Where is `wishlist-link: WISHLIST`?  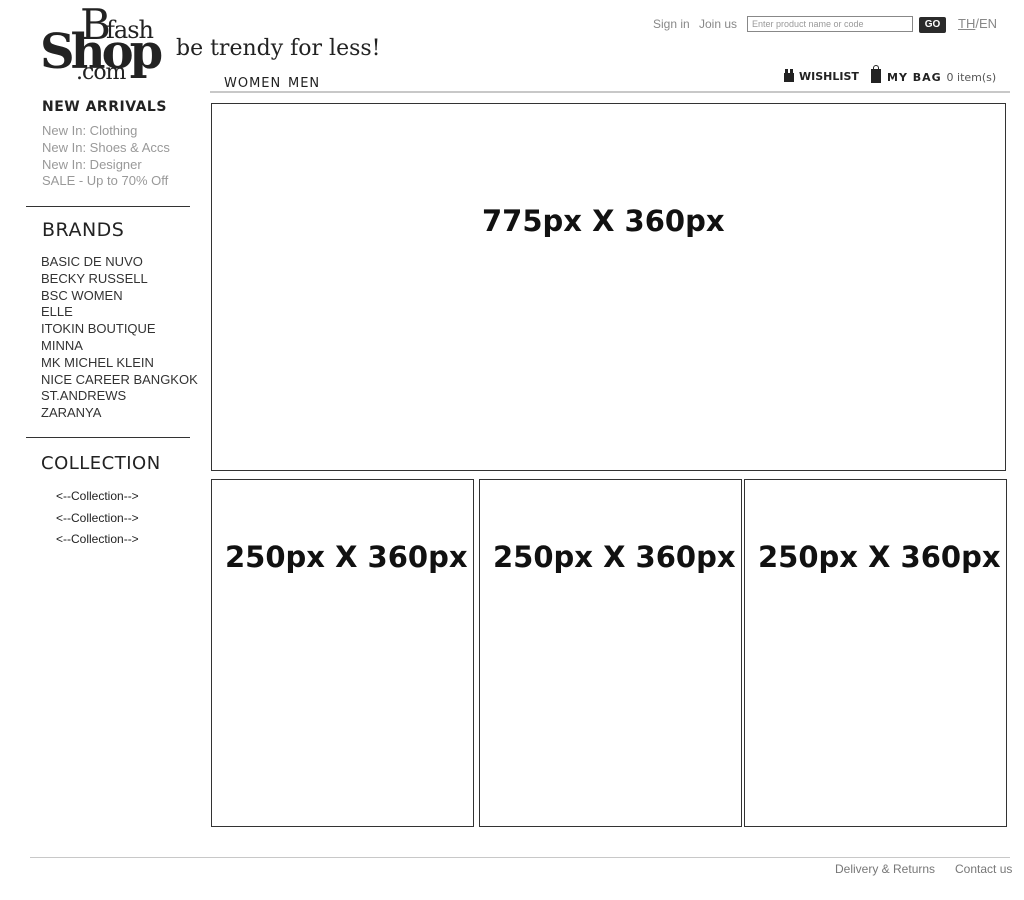 wishlist-link: WISHLIST is located at coordinates (821, 76).